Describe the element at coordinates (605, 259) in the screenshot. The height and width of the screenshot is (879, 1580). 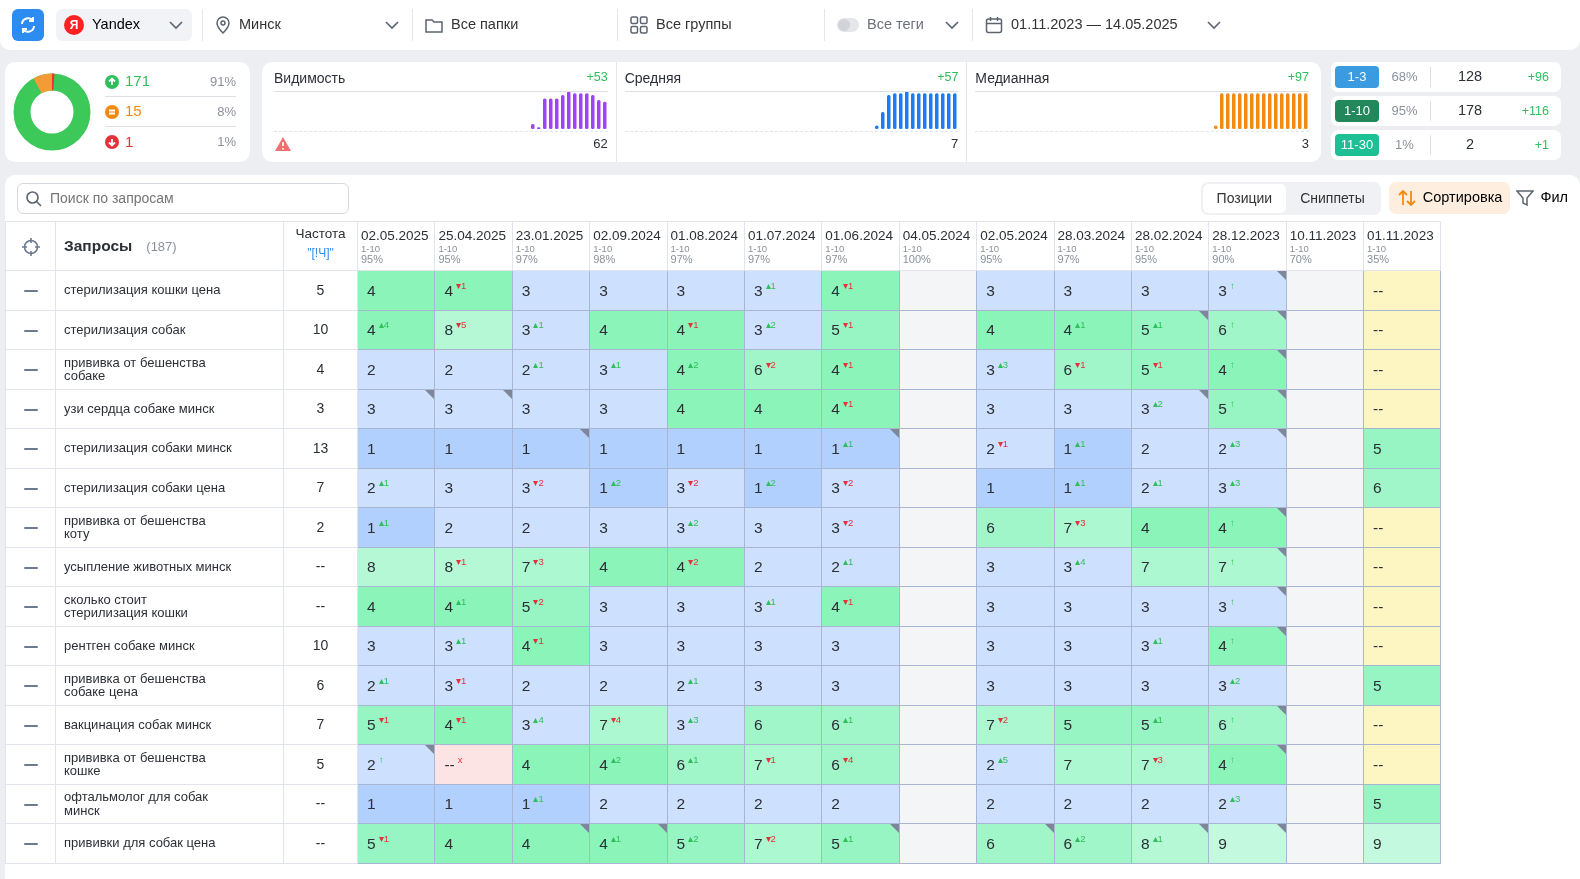
I see `share-label: 98%` at that location.